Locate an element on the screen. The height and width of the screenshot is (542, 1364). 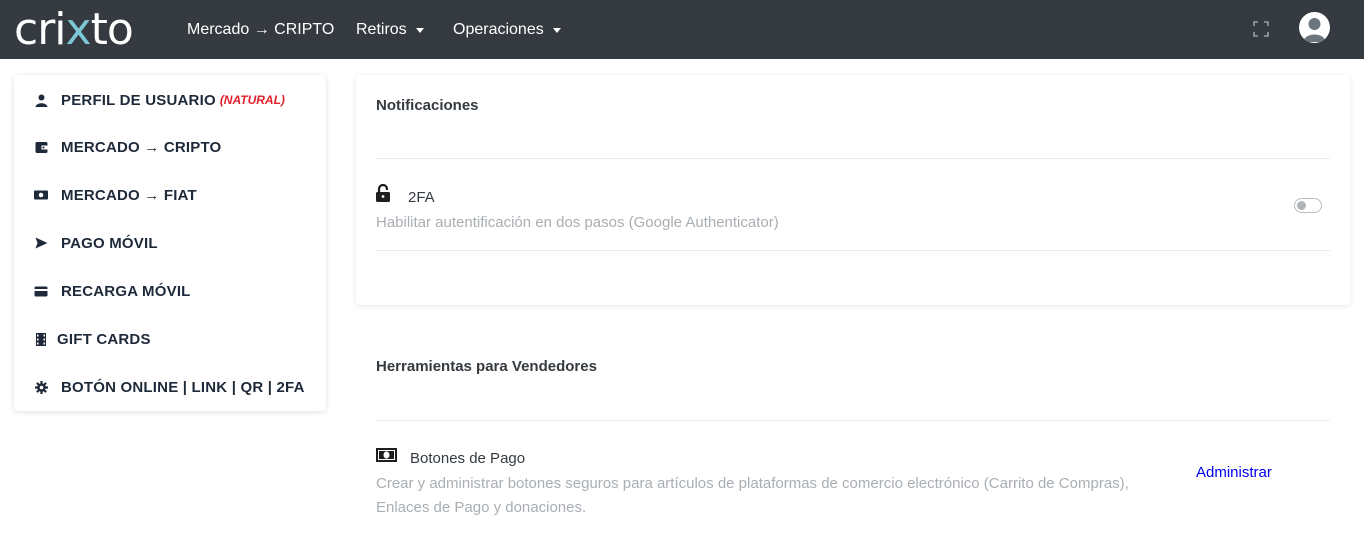
user-avatar-icon is located at coordinates (1314, 30).